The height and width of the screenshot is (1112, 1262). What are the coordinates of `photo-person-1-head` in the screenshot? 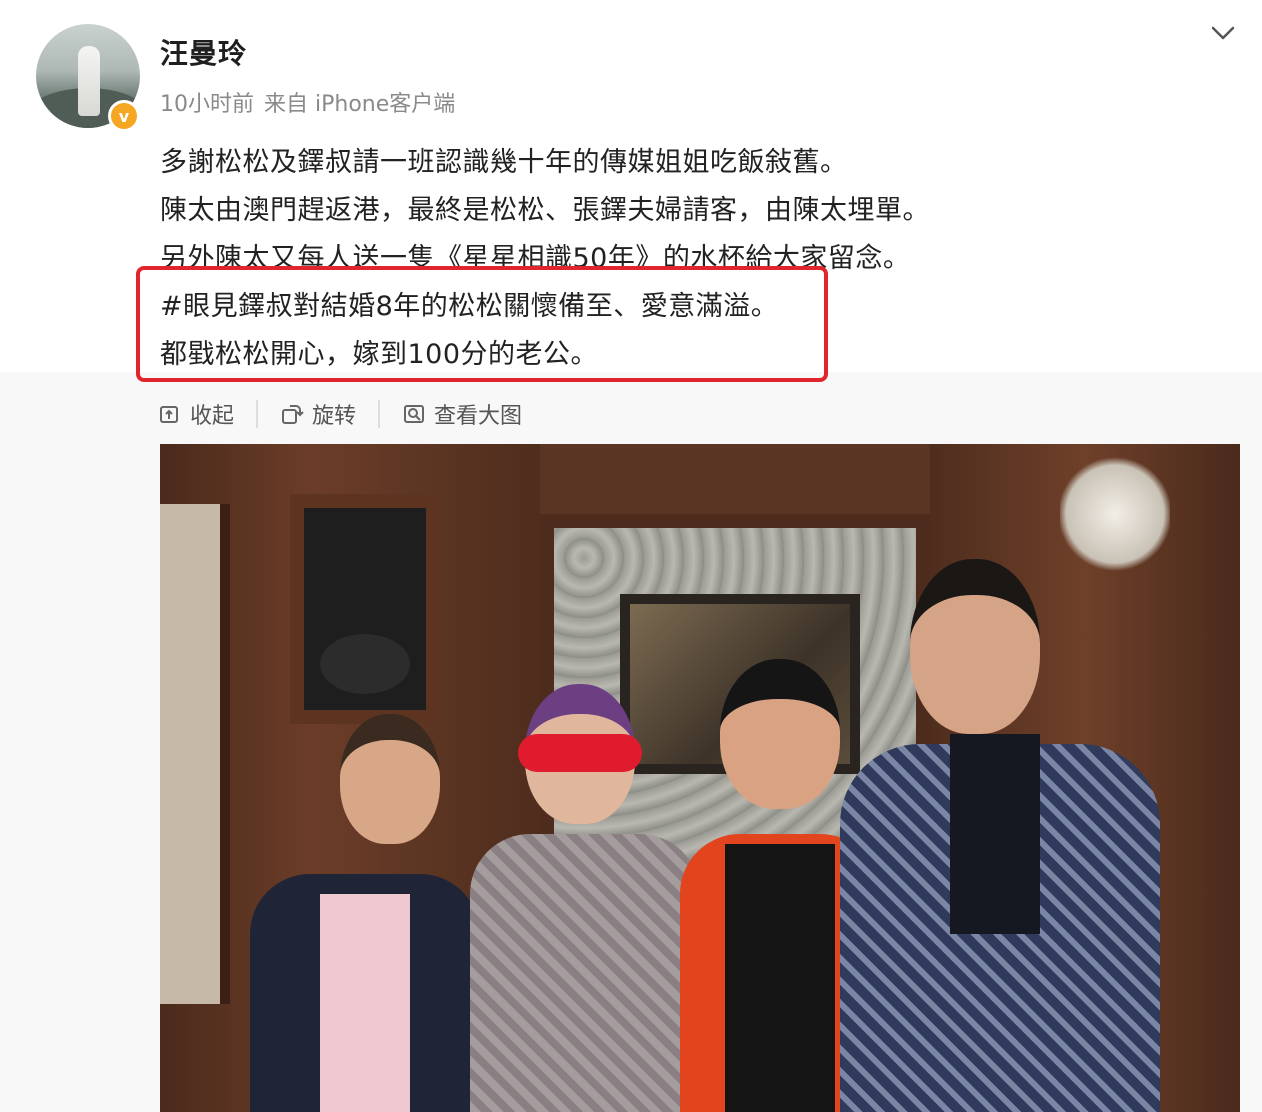 It's located at (390, 779).